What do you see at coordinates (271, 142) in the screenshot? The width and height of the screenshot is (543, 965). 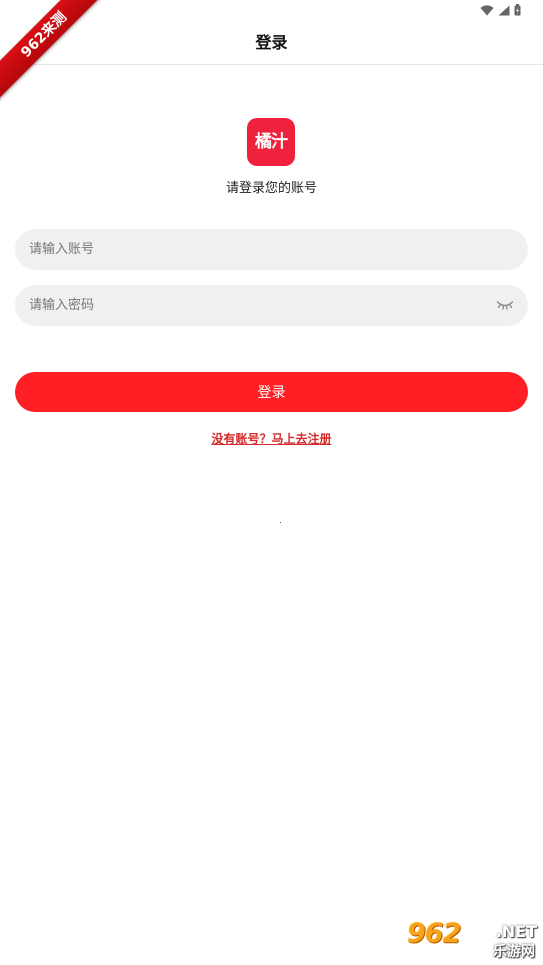 I see `app-logo: 橘汁` at bounding box center [271, 142].